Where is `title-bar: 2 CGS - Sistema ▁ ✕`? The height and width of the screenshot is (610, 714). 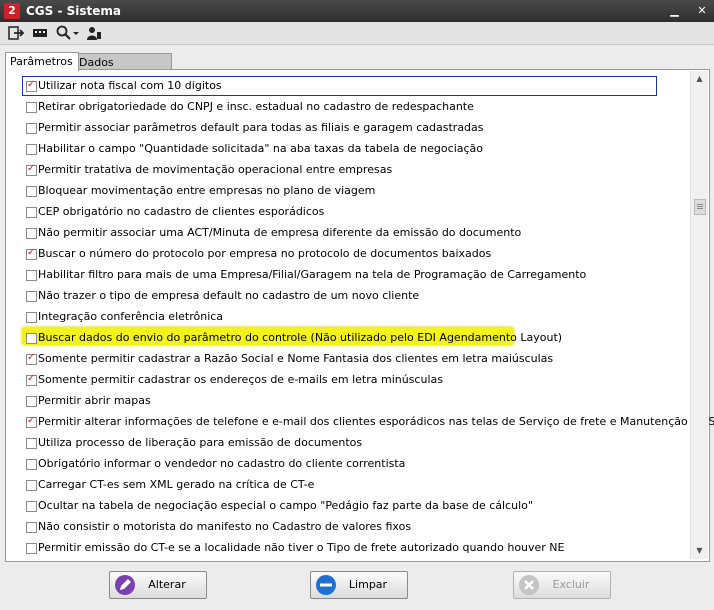
title-bar: 2 CGS - Sistema ▁ ✕ is located at coordinates (357, 11).